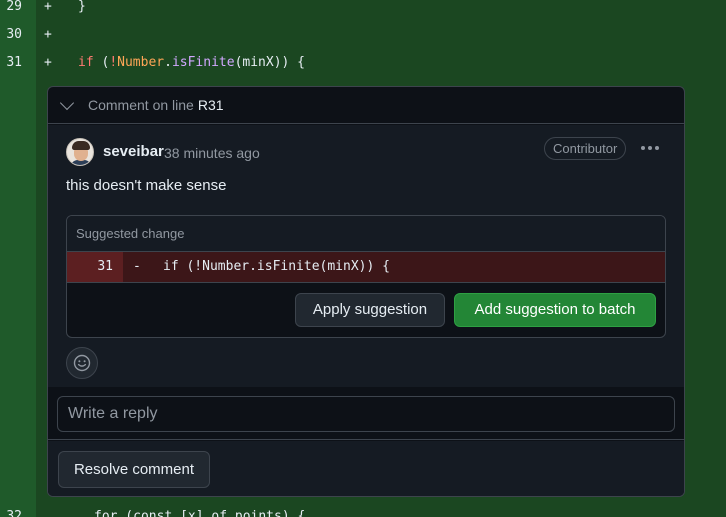  I want to click on smiley-icon, so click(82, 363).